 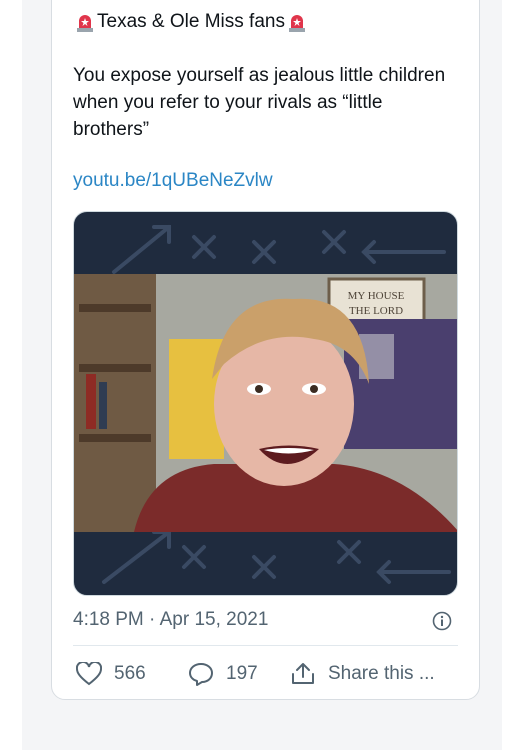 What do you see at coordinates (376, 311) in the screenshot?
I see `wall-sign-line-2: THE LORD` at bounding box center [376, 311].